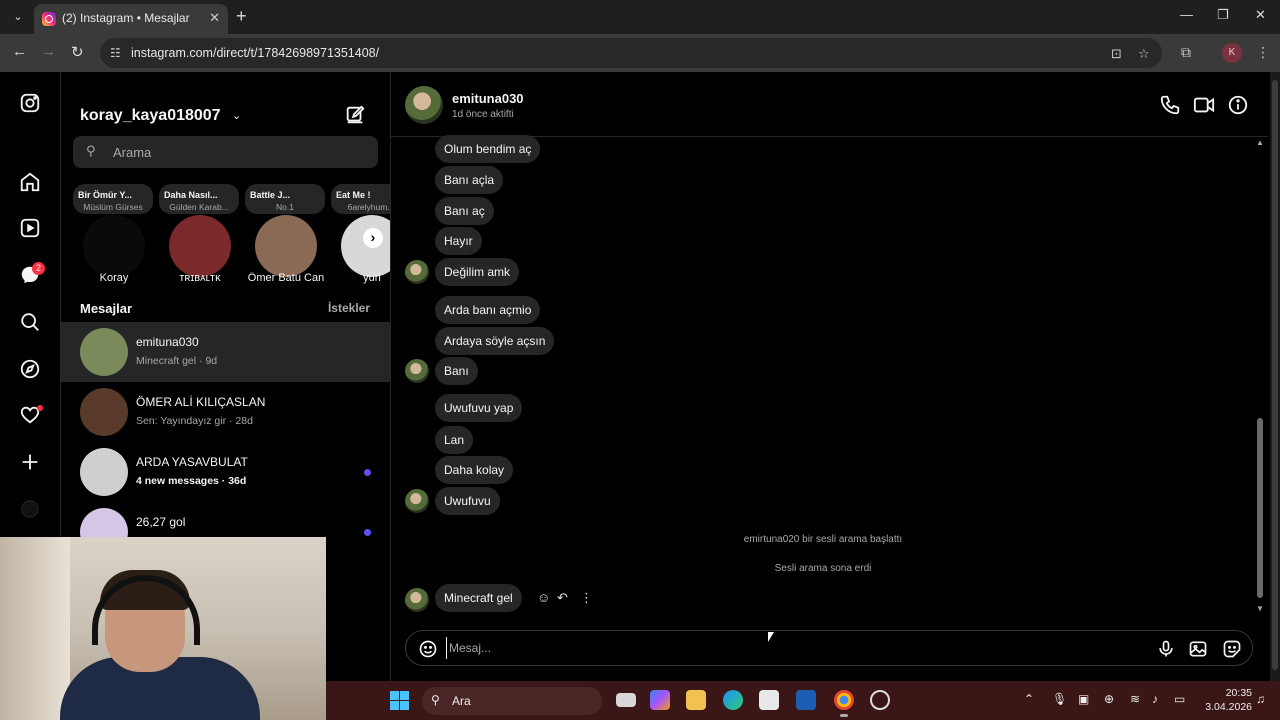 This screenshot has width=1280, height=720. What do you see at coordinates (373, 238) in the screenshot?
I see `chevron-right-icon: ›` at bounding box center [373, 238].